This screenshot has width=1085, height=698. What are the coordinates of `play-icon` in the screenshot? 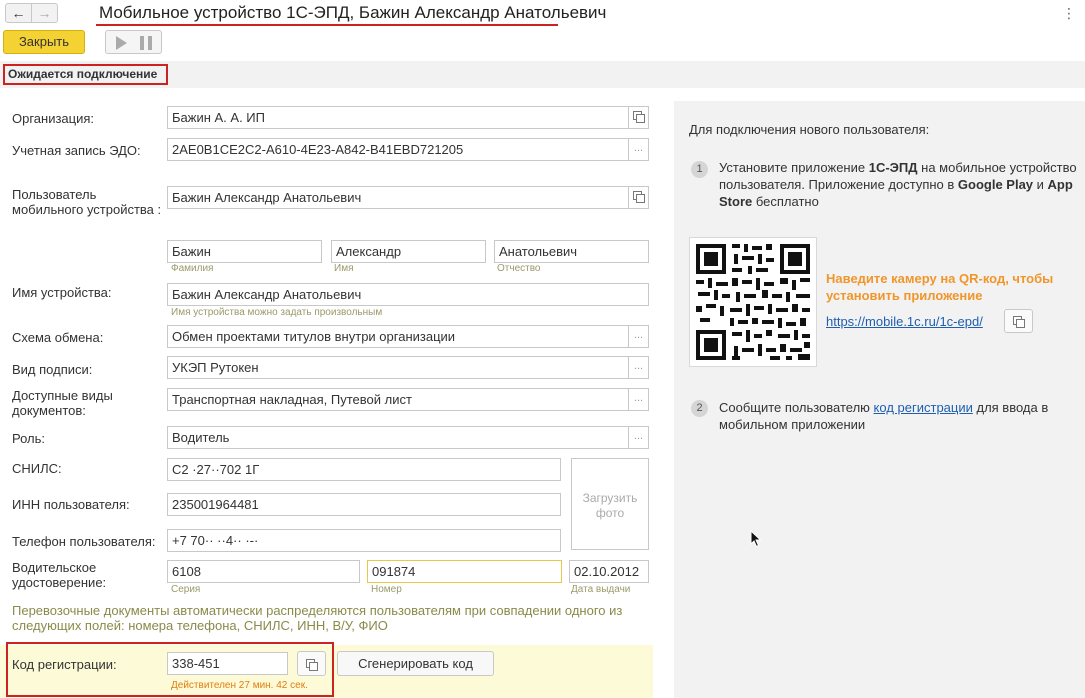 It's located at (121, 43).